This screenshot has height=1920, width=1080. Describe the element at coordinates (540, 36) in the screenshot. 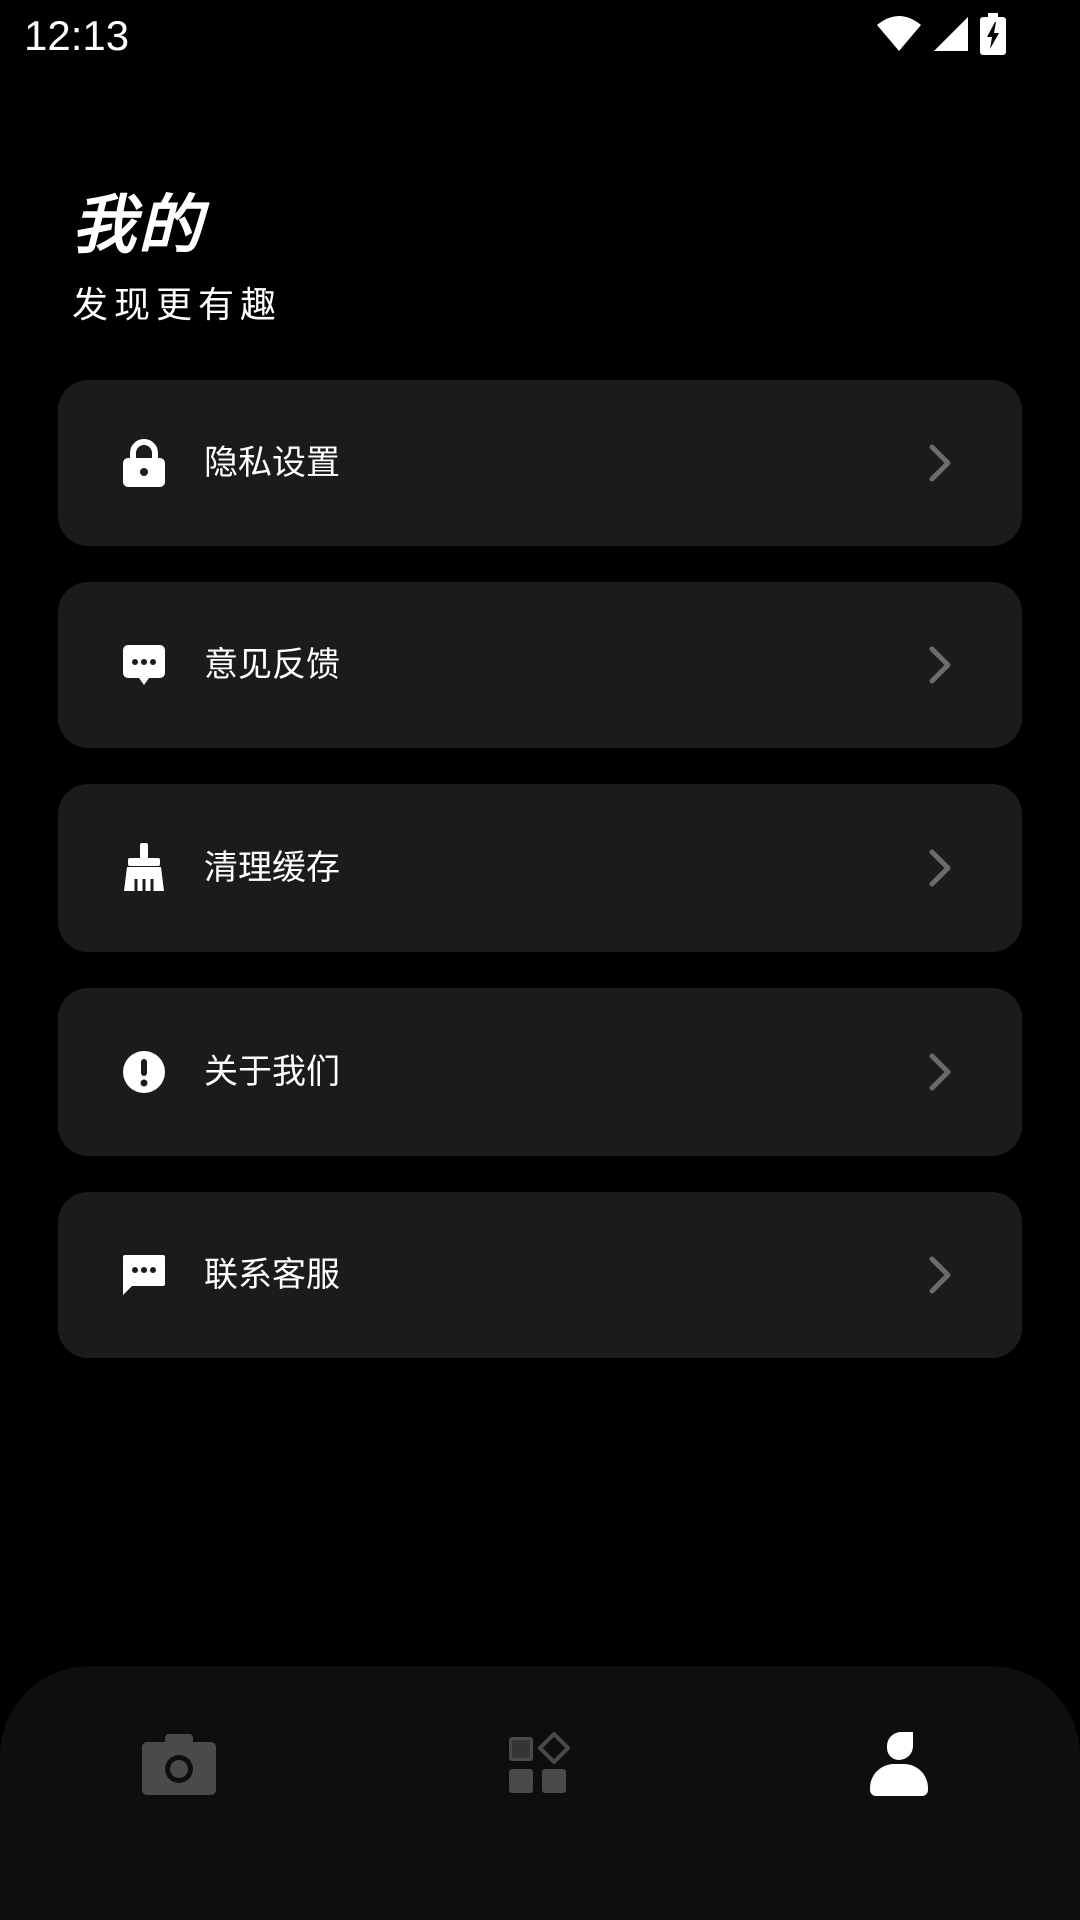

I see `status-bar: 12:13` at that location.